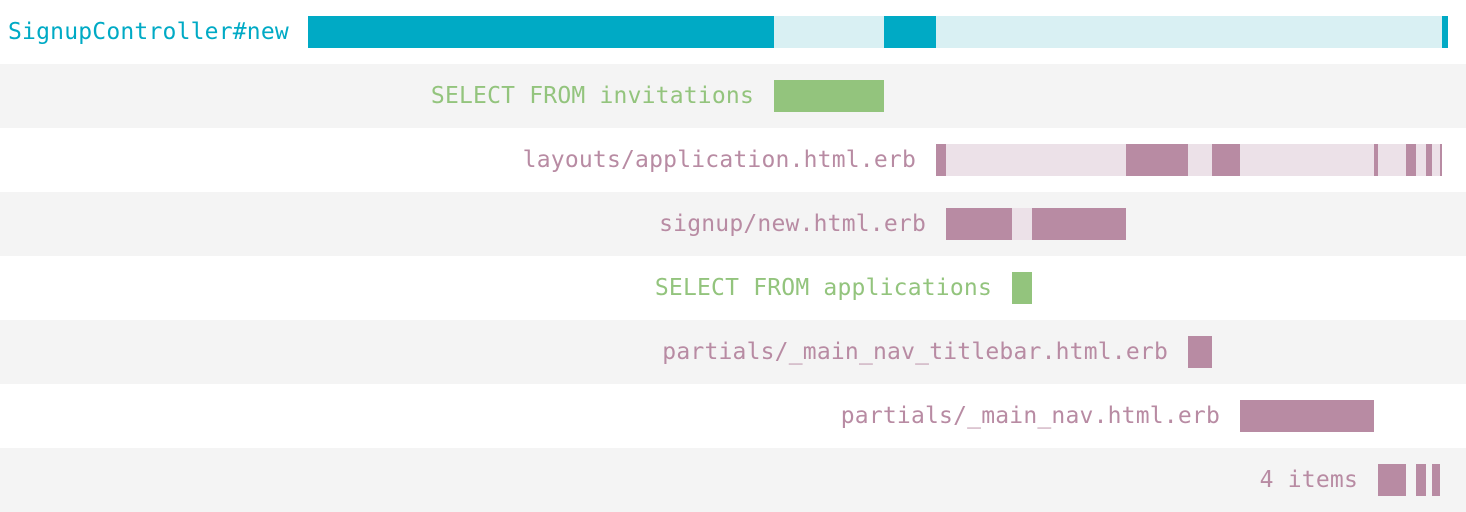 The height and width of the screenshot is (512, 1466). I want to click on event-label: partials/_main_nav_titlebar.html.erb, so click(915, 352).